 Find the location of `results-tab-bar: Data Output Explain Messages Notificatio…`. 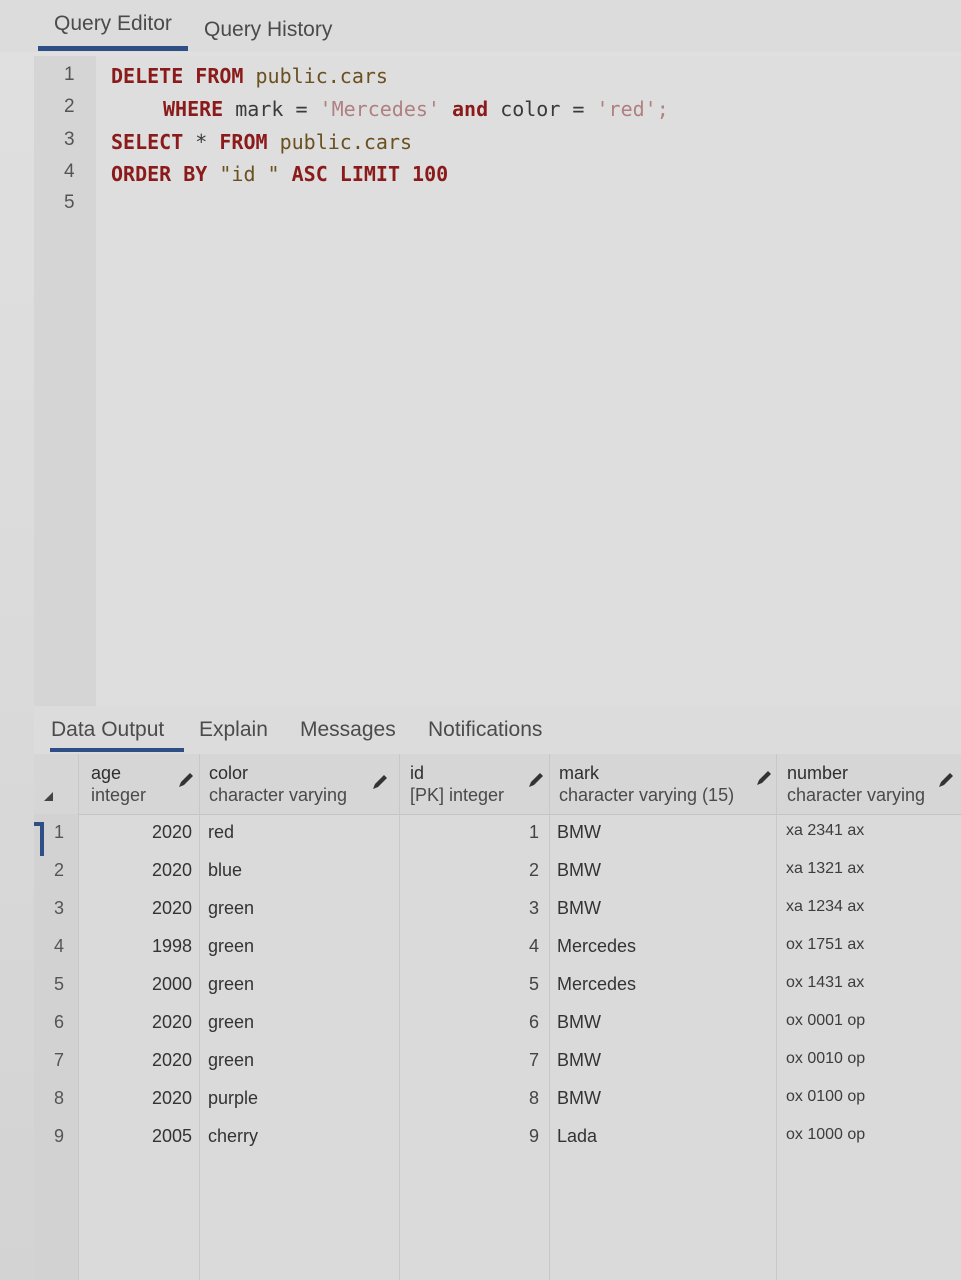

results-tab-bar: Data Output Explain Messages Notificatio… is located at coordinates (497, 730).